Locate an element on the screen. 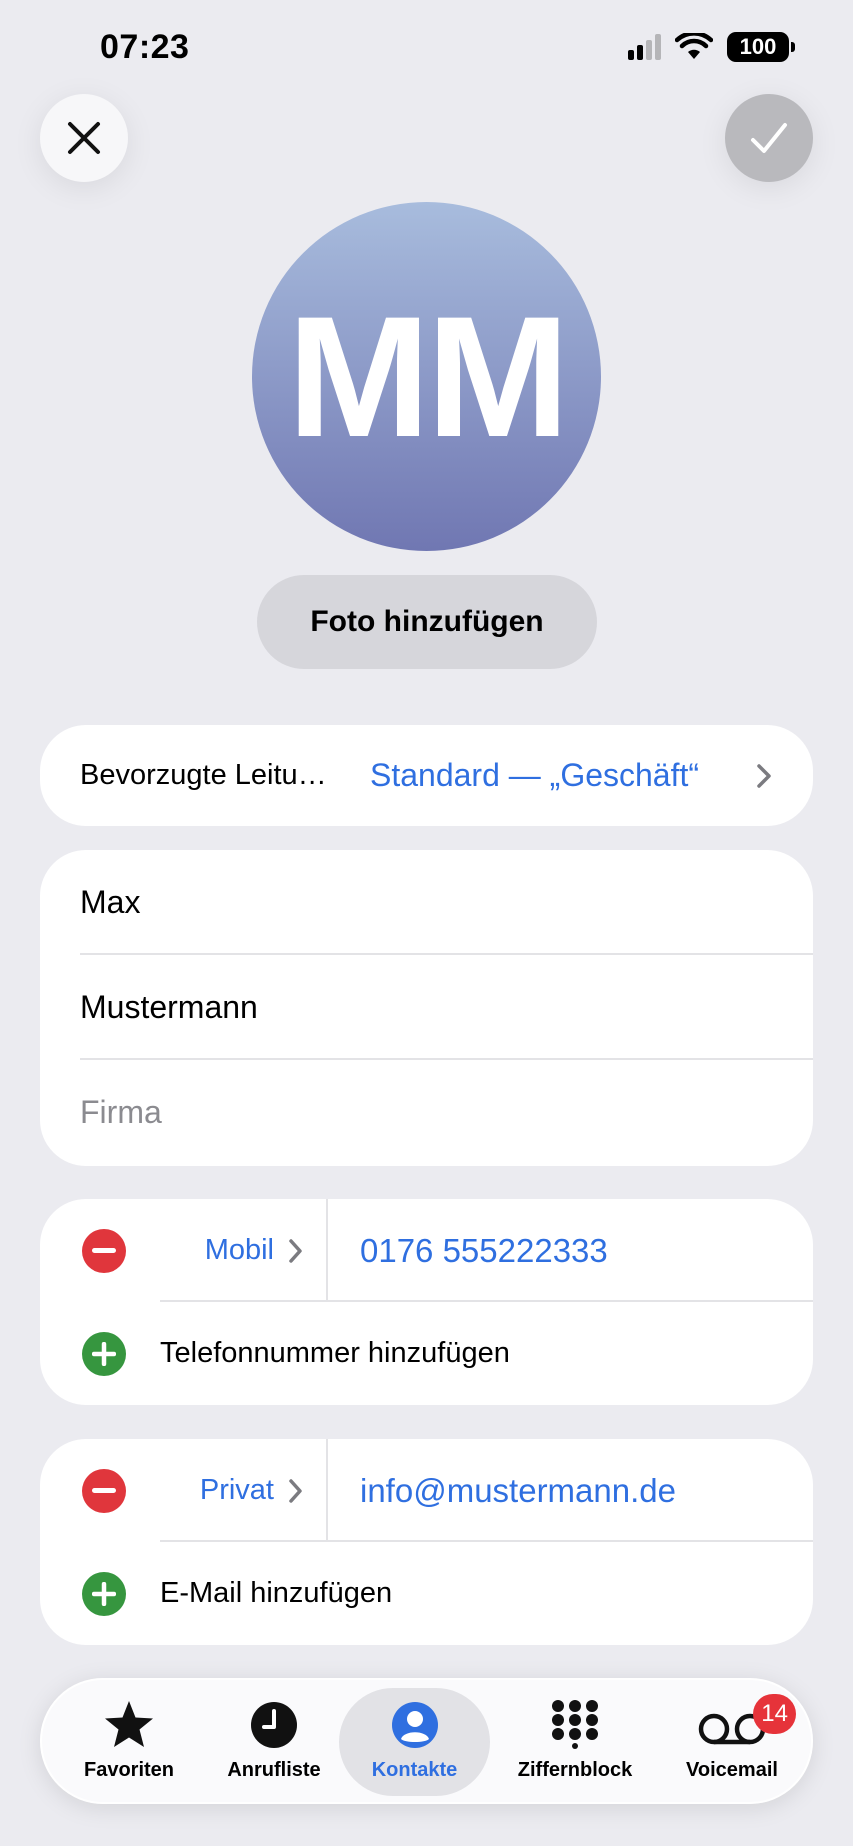 Image resolution: width=853 pixels, height=1846 pixels. tab-label: Favoriten is located at coordinates (129, 1770).